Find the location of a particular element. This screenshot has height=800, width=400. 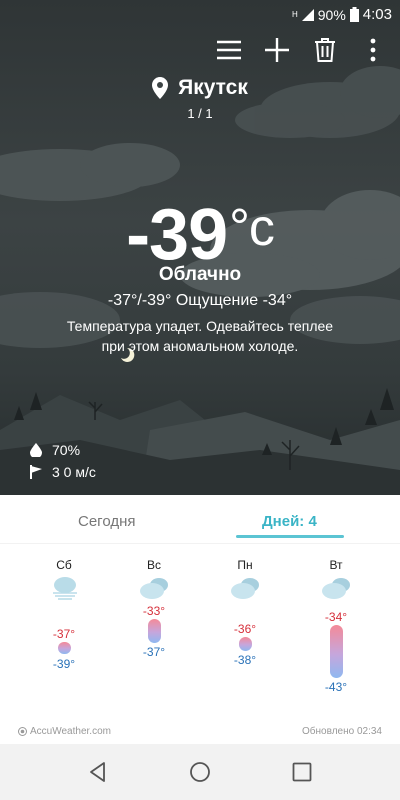

add-location-button is located at coordinates (277, 50).